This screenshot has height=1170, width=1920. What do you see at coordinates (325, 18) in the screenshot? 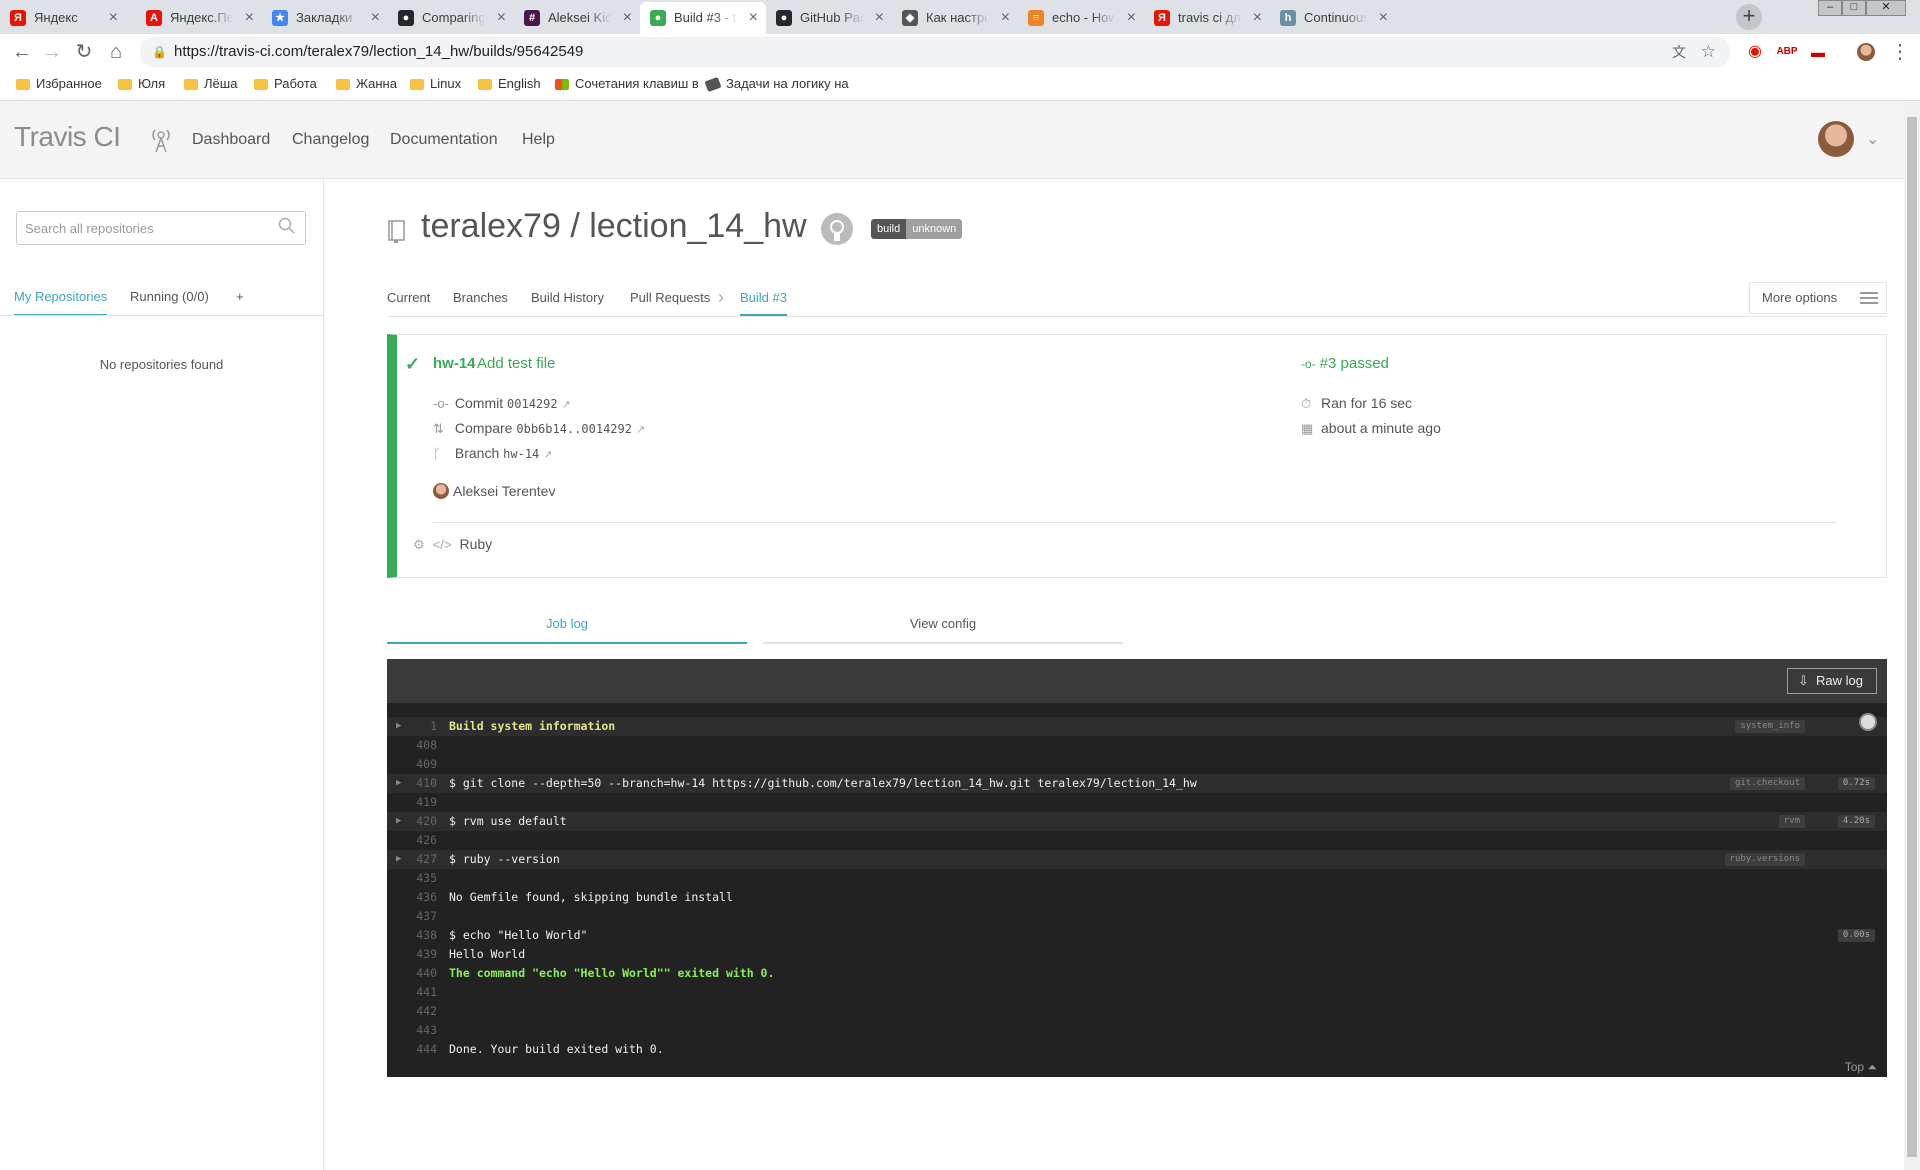
I see `browser-tab: ★ Закладки ×` at bounding box center [325, 18].